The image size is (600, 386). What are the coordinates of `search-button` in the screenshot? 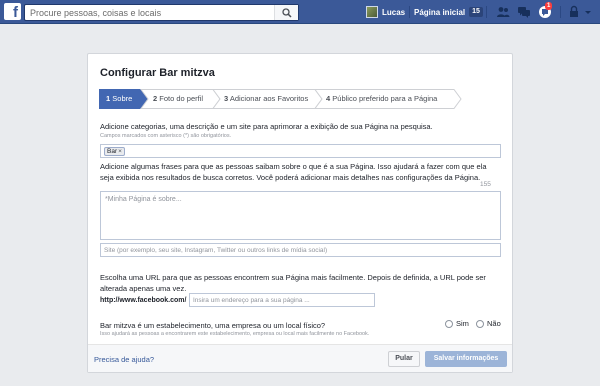 It's located at (286, 12).